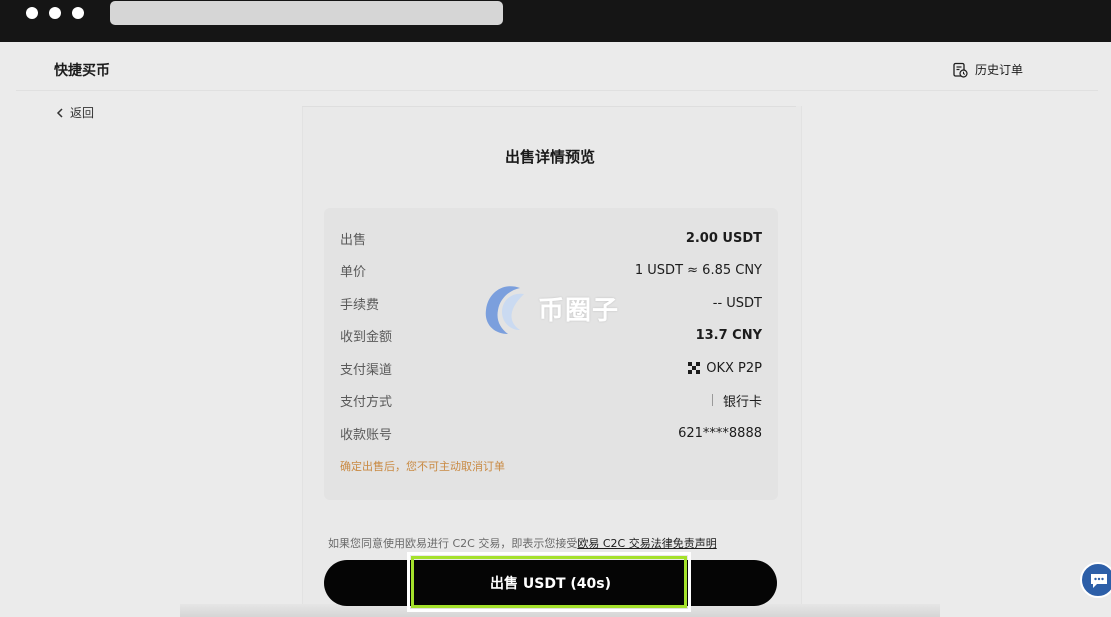  Describe the element at coordinates (59, 112) in the screenshot. I see `chevron-left-icon` at that location.